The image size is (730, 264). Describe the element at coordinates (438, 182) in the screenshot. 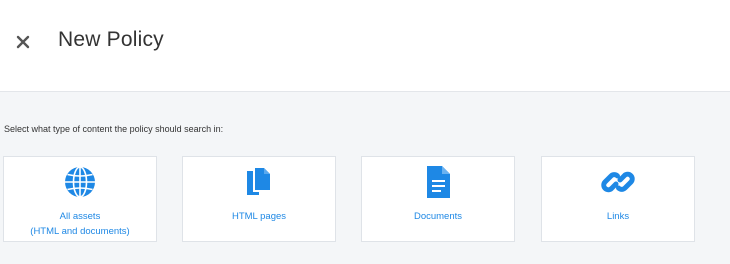

I see `document-icon` at that location.